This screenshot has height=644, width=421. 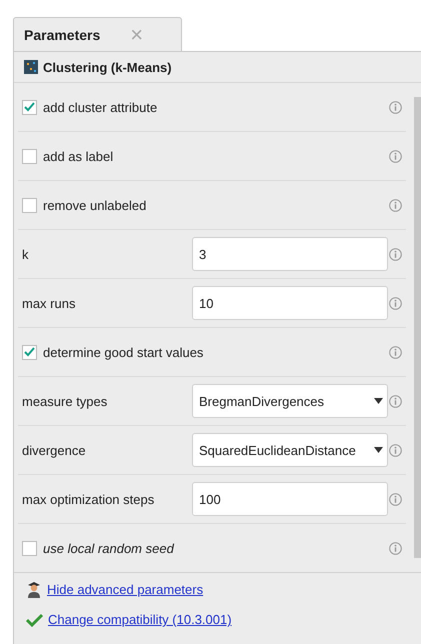 I want to click on parameter-label: add as label, so click(x=78, y=156).